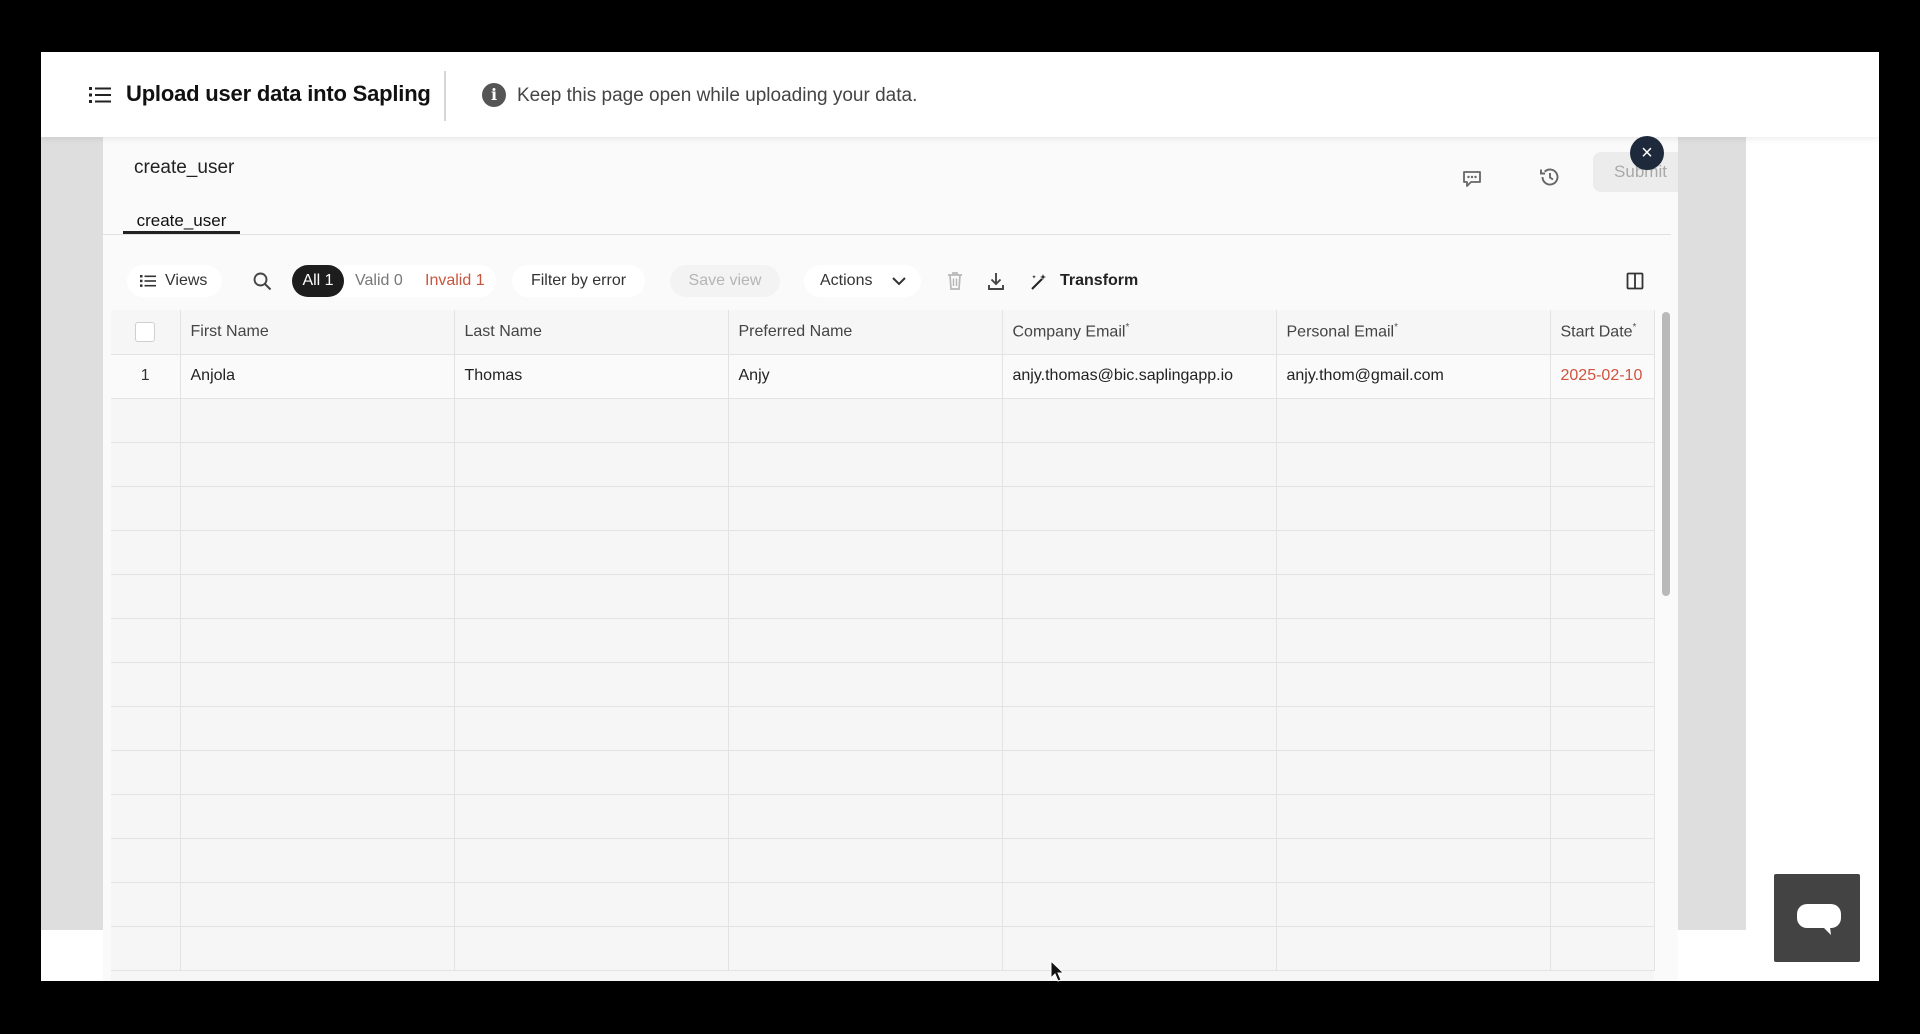 The width and height of the screenshot is (1920, 1034). I want to click on column-header-last-name: Last Name, so click(591, 332).